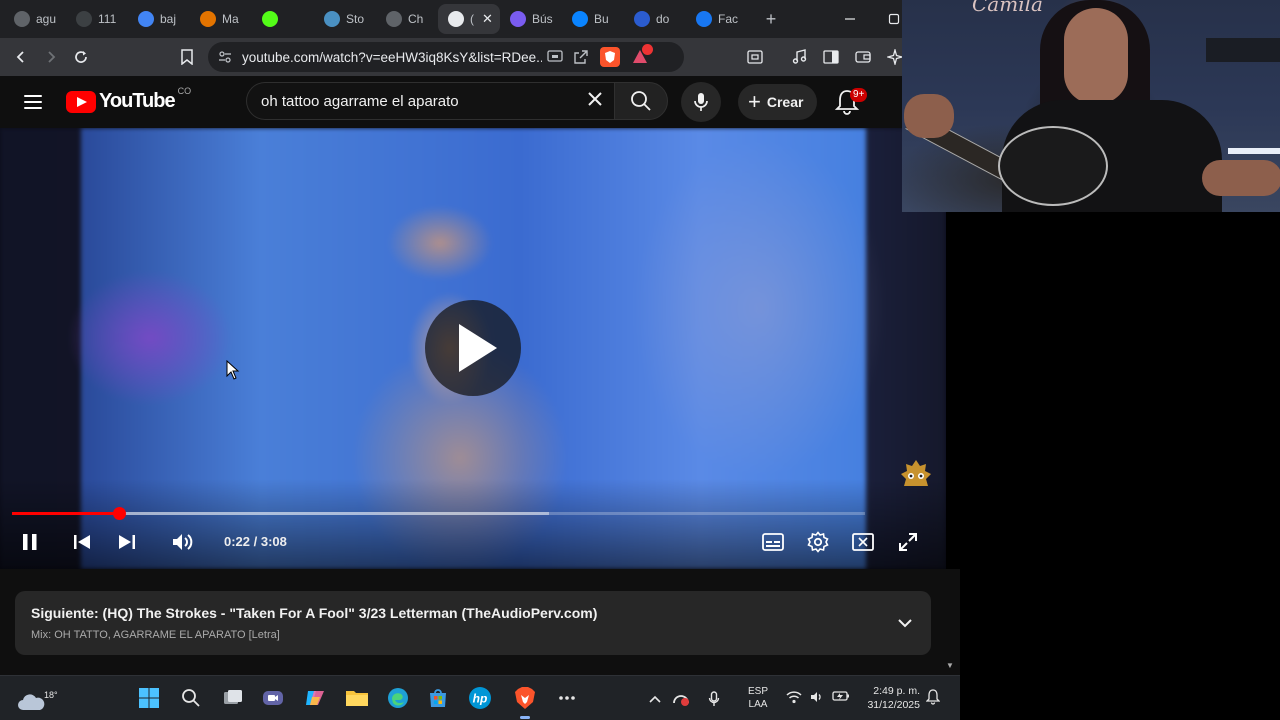 The image size is (1280, 720). I want to click on cast-button, so click(555, 57).